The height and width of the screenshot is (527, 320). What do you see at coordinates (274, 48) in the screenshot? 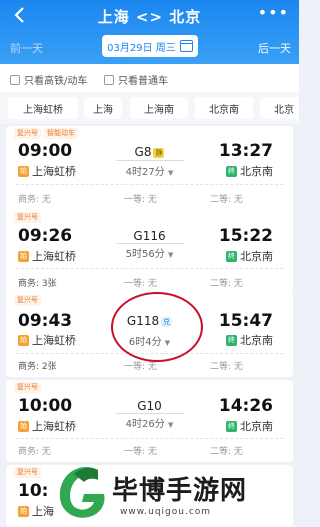
I see `next-day-button: 后一天` at bounding box center [274, 48].